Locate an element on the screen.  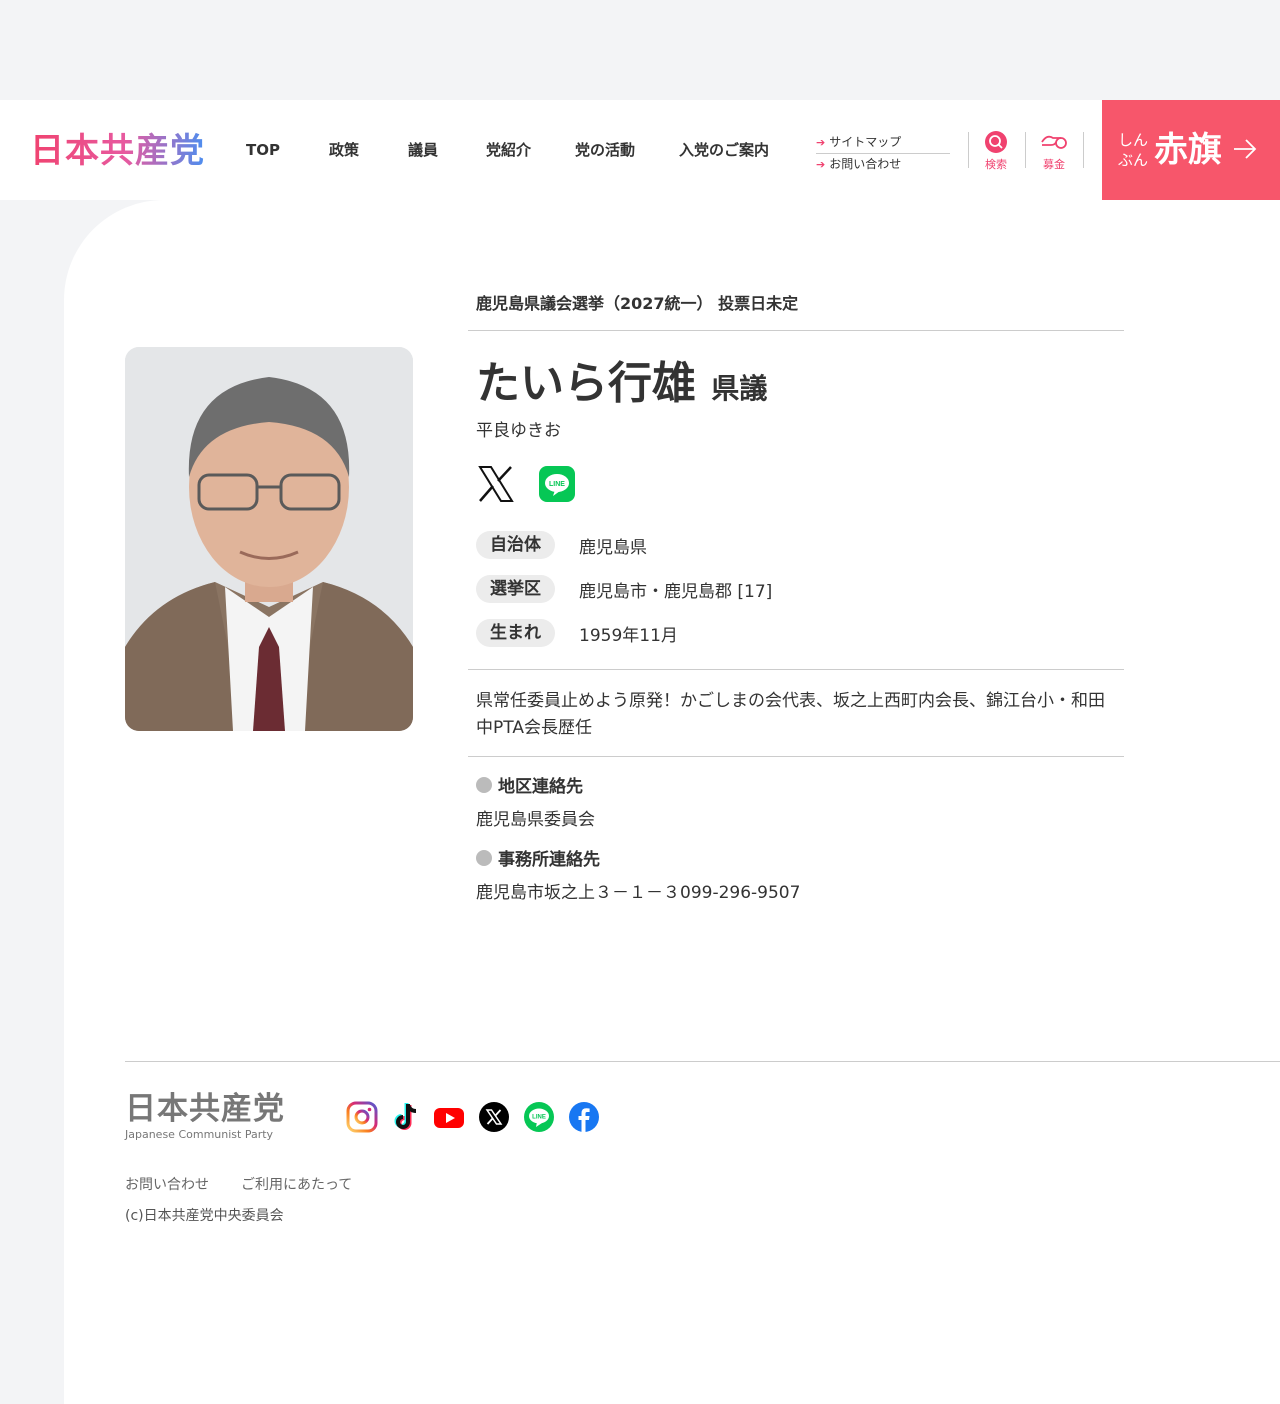
header-sublinks: ➔ サイトマップ ➔ お問い合わせ is located at coordinates (883, 153).